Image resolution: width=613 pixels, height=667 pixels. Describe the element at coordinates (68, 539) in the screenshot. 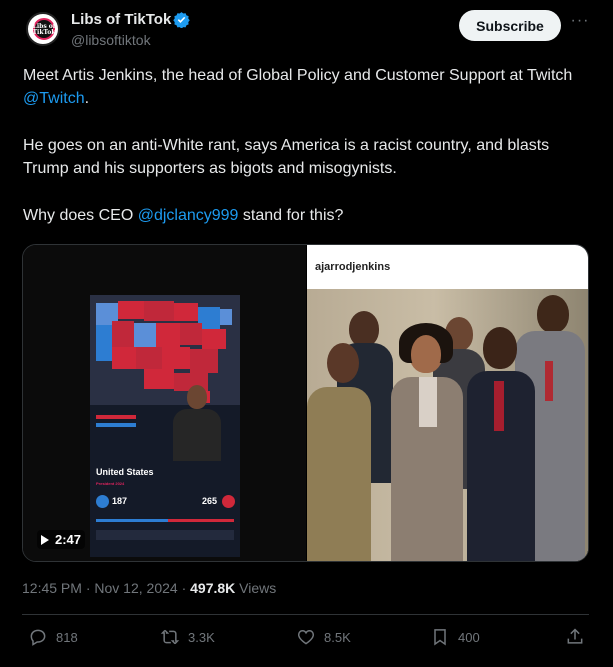

I see `video-duration: 2:47` at that location.